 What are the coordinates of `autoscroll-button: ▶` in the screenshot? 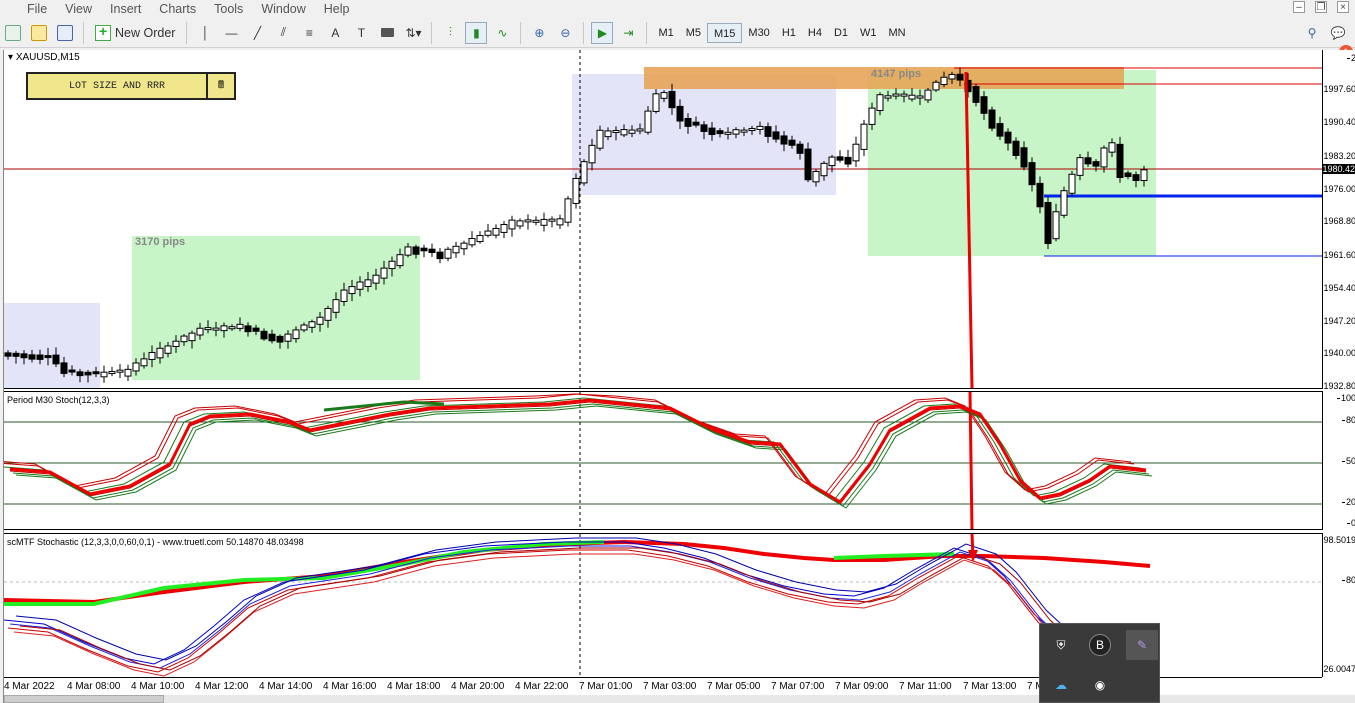 It's located at (602, 32).